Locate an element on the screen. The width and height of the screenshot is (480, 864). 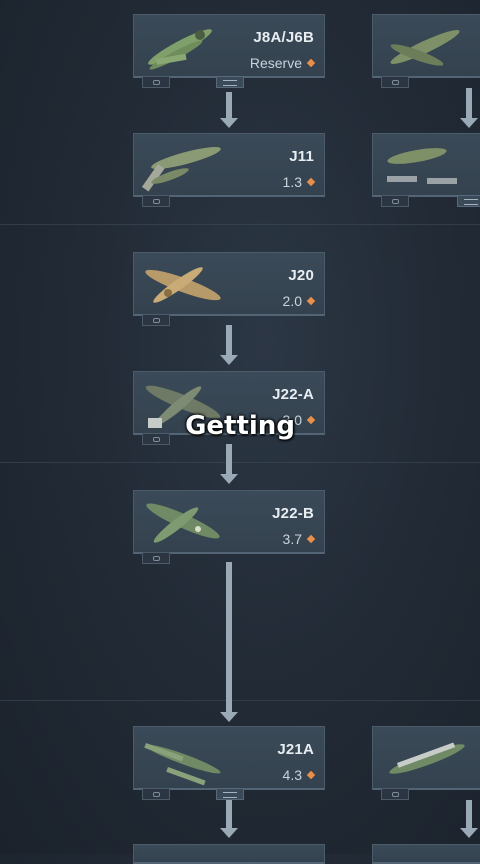
vehicle-name: J21A is located at coordinates (295, 749).